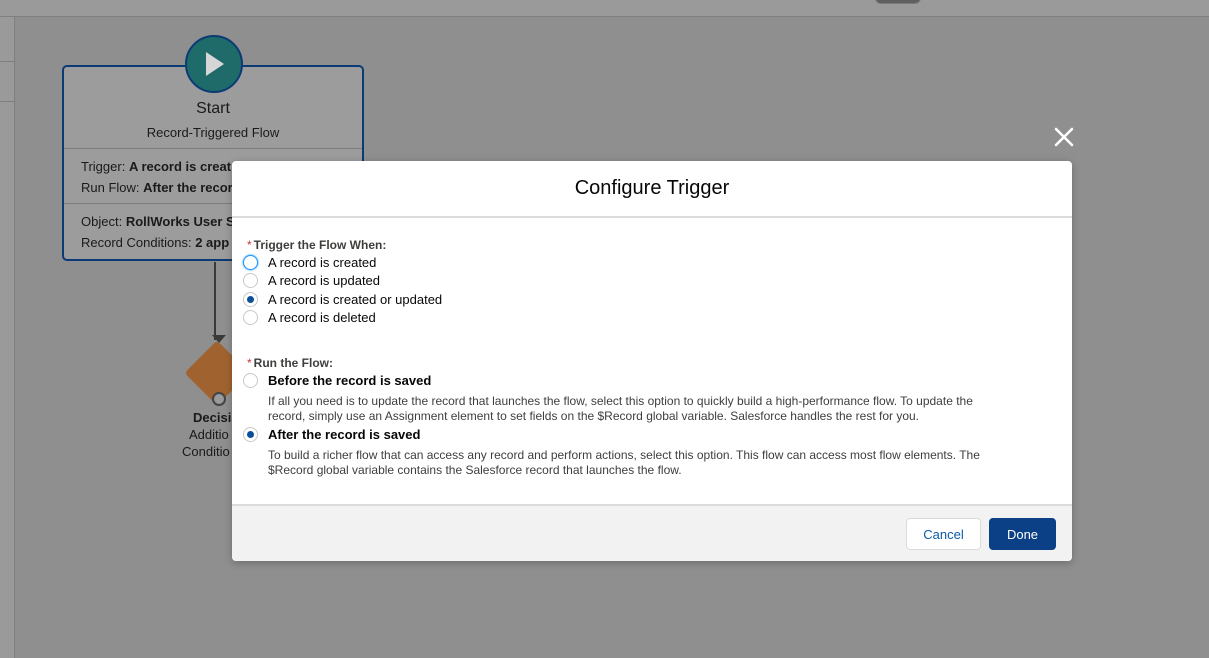 This screenshot has height=658, width=1209. What do you see at coordinates (213, 108) in the screenshot?
I see `start-node-title: Start` at bounding box center [213, 108].